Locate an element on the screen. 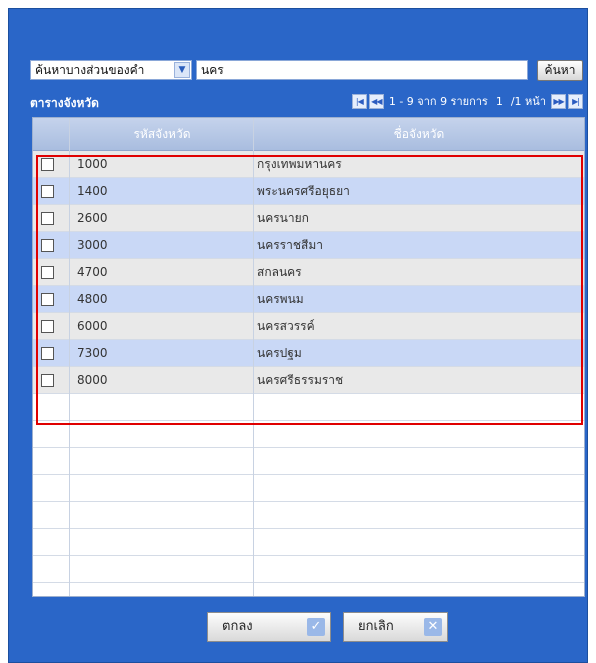 The height and width of the screenshot is (663, 596). pager-range: 1 - 9 จาก 9 รายการ is located at coordinates (438, 101).